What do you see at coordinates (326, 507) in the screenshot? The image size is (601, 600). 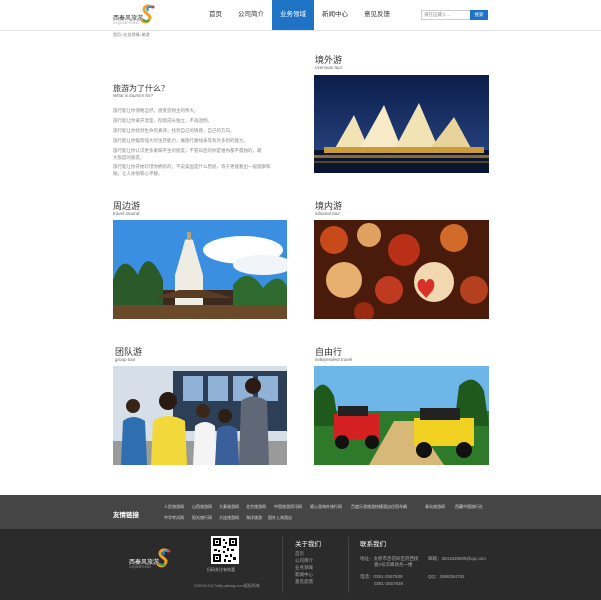 I see `friend-link: 随心游海外旅行网` at bounding box center [326, 507].